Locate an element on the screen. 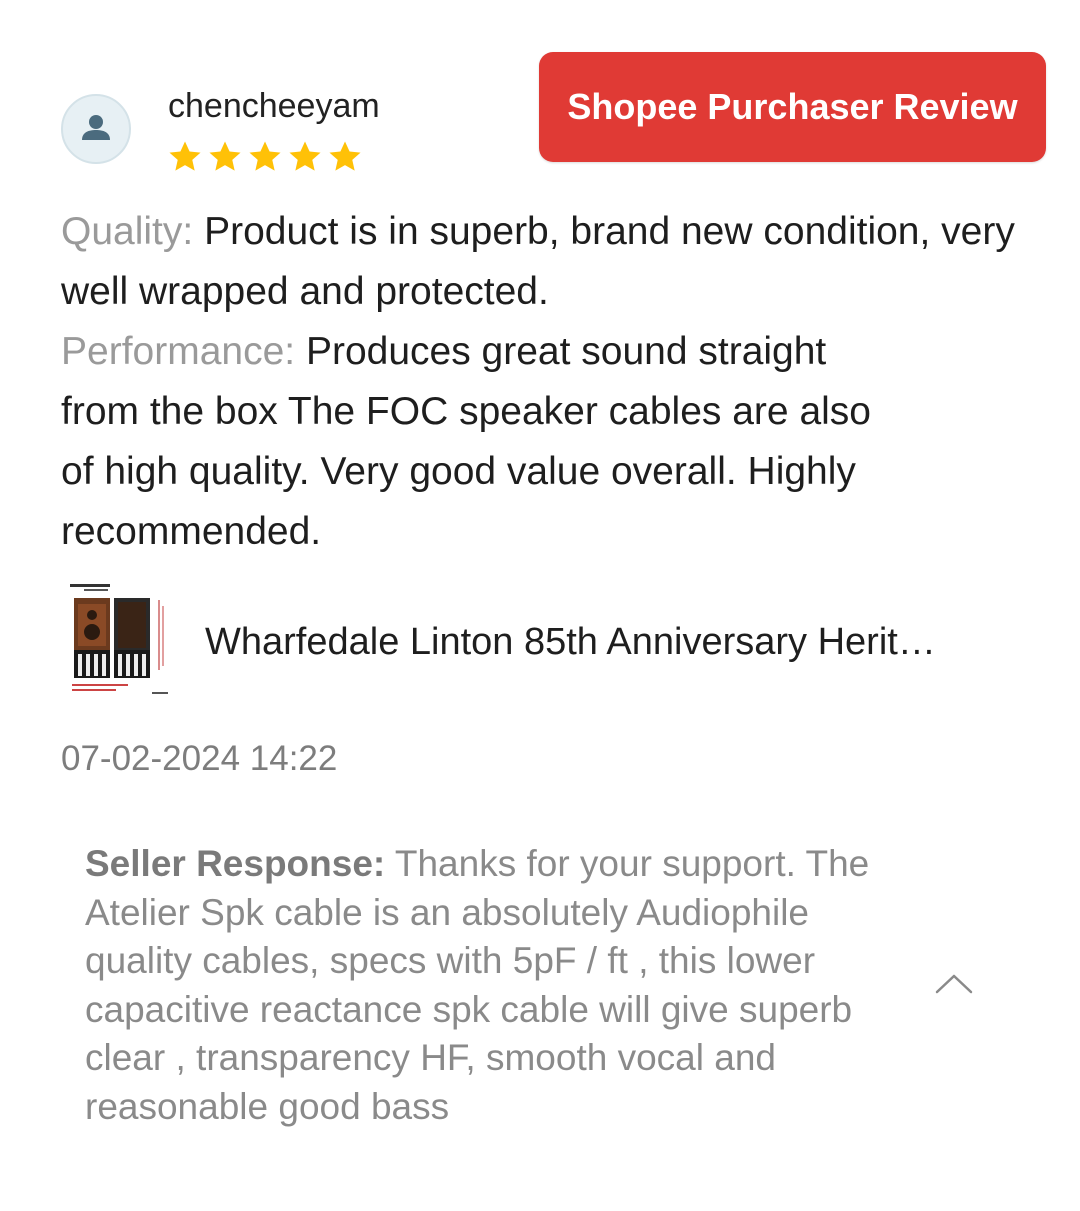 The height and width of the screenshot is (1211, 1080). reviewer-username: chencheeyam is located at coordinates (274, 106).